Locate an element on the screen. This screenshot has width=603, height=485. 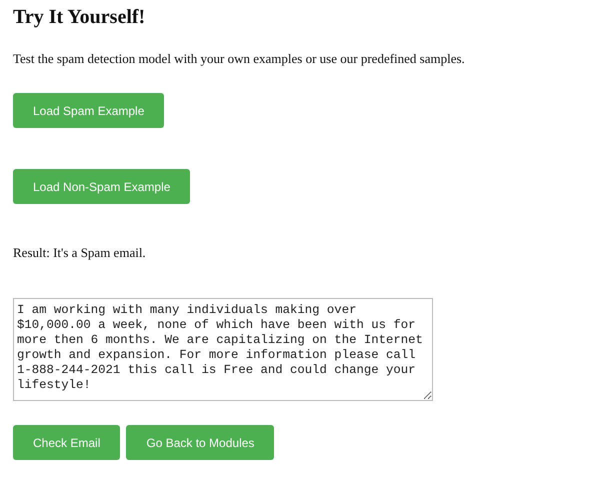
load-example-button: Load Non-Spam Example is located at coordinates (101, 186).